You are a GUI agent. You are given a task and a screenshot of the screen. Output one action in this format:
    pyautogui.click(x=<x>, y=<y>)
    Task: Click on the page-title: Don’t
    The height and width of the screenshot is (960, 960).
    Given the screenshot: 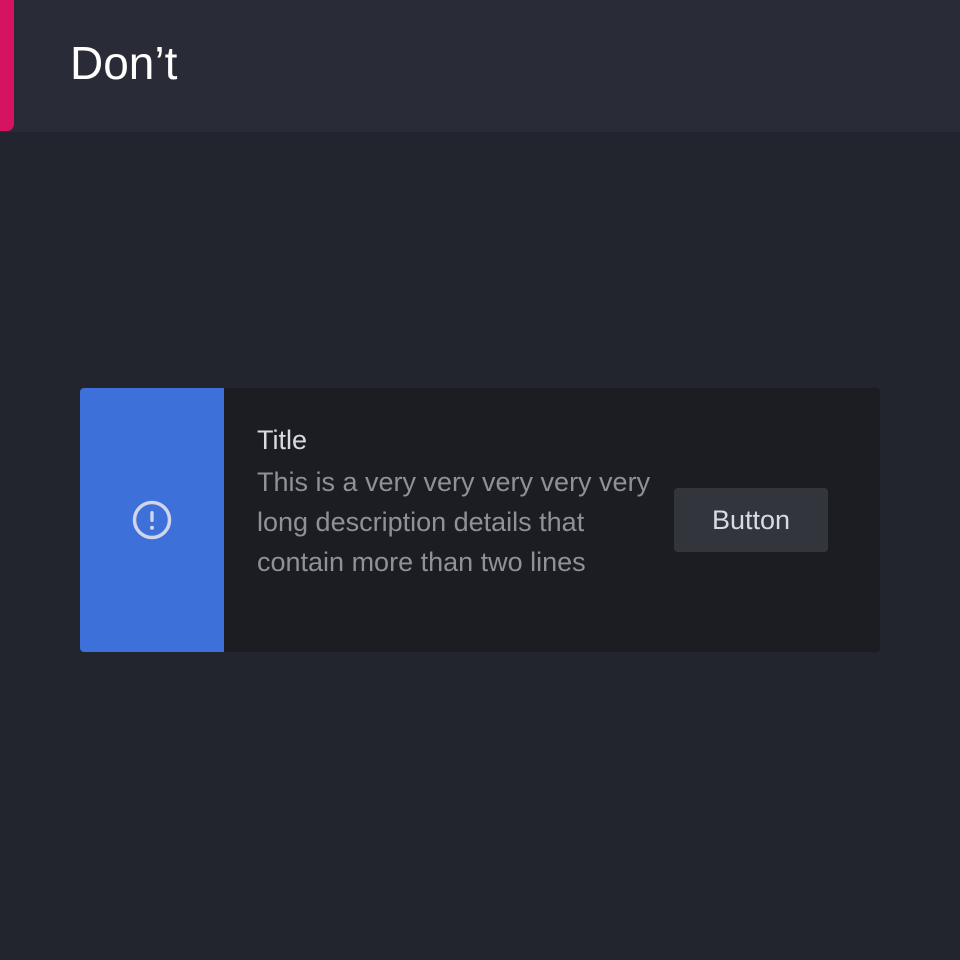 What is the action you would take?
    pyautogui.click(x=124, y=63)
    